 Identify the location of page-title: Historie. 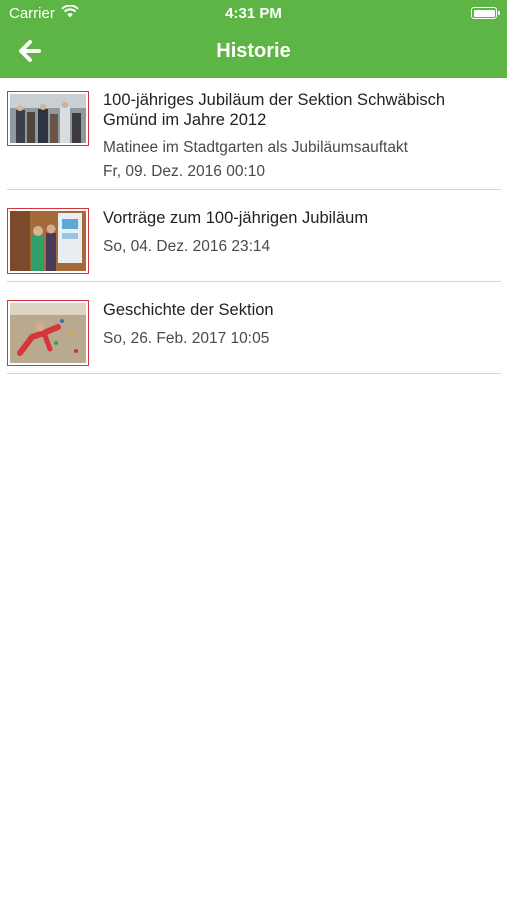
(253, 51).